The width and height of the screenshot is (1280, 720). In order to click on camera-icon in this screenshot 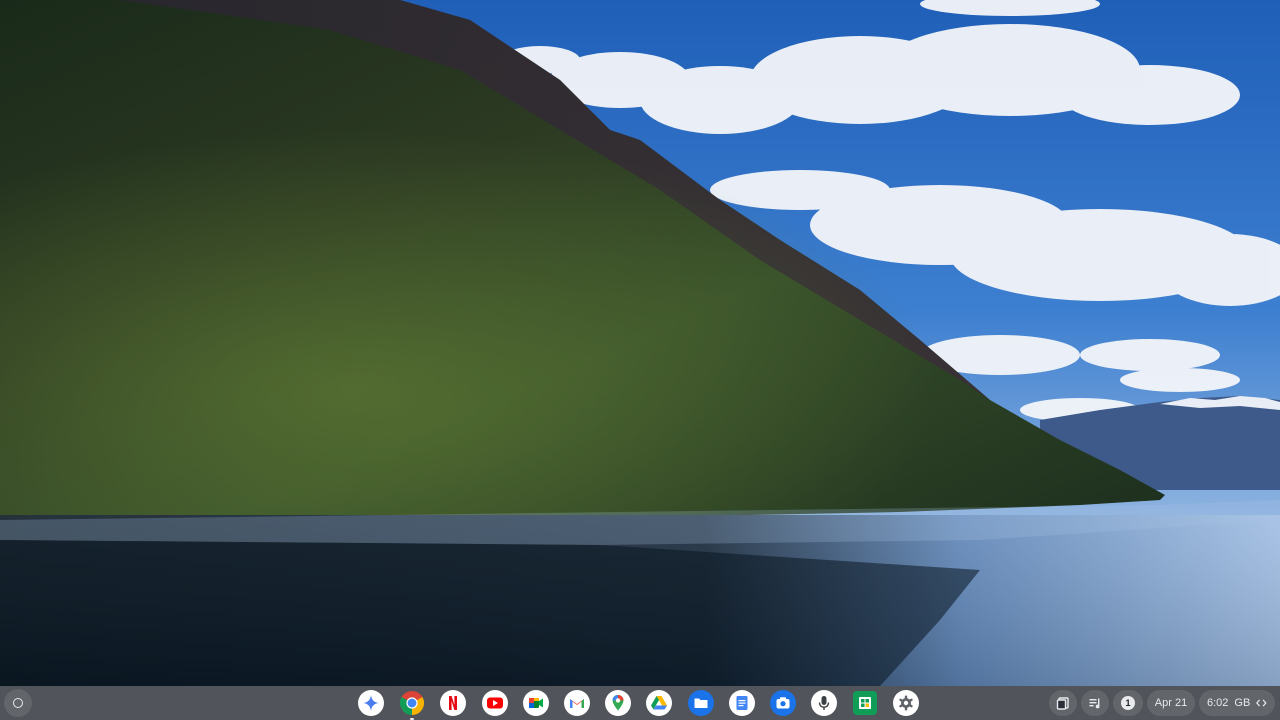, I will do `click(782, 703)`.